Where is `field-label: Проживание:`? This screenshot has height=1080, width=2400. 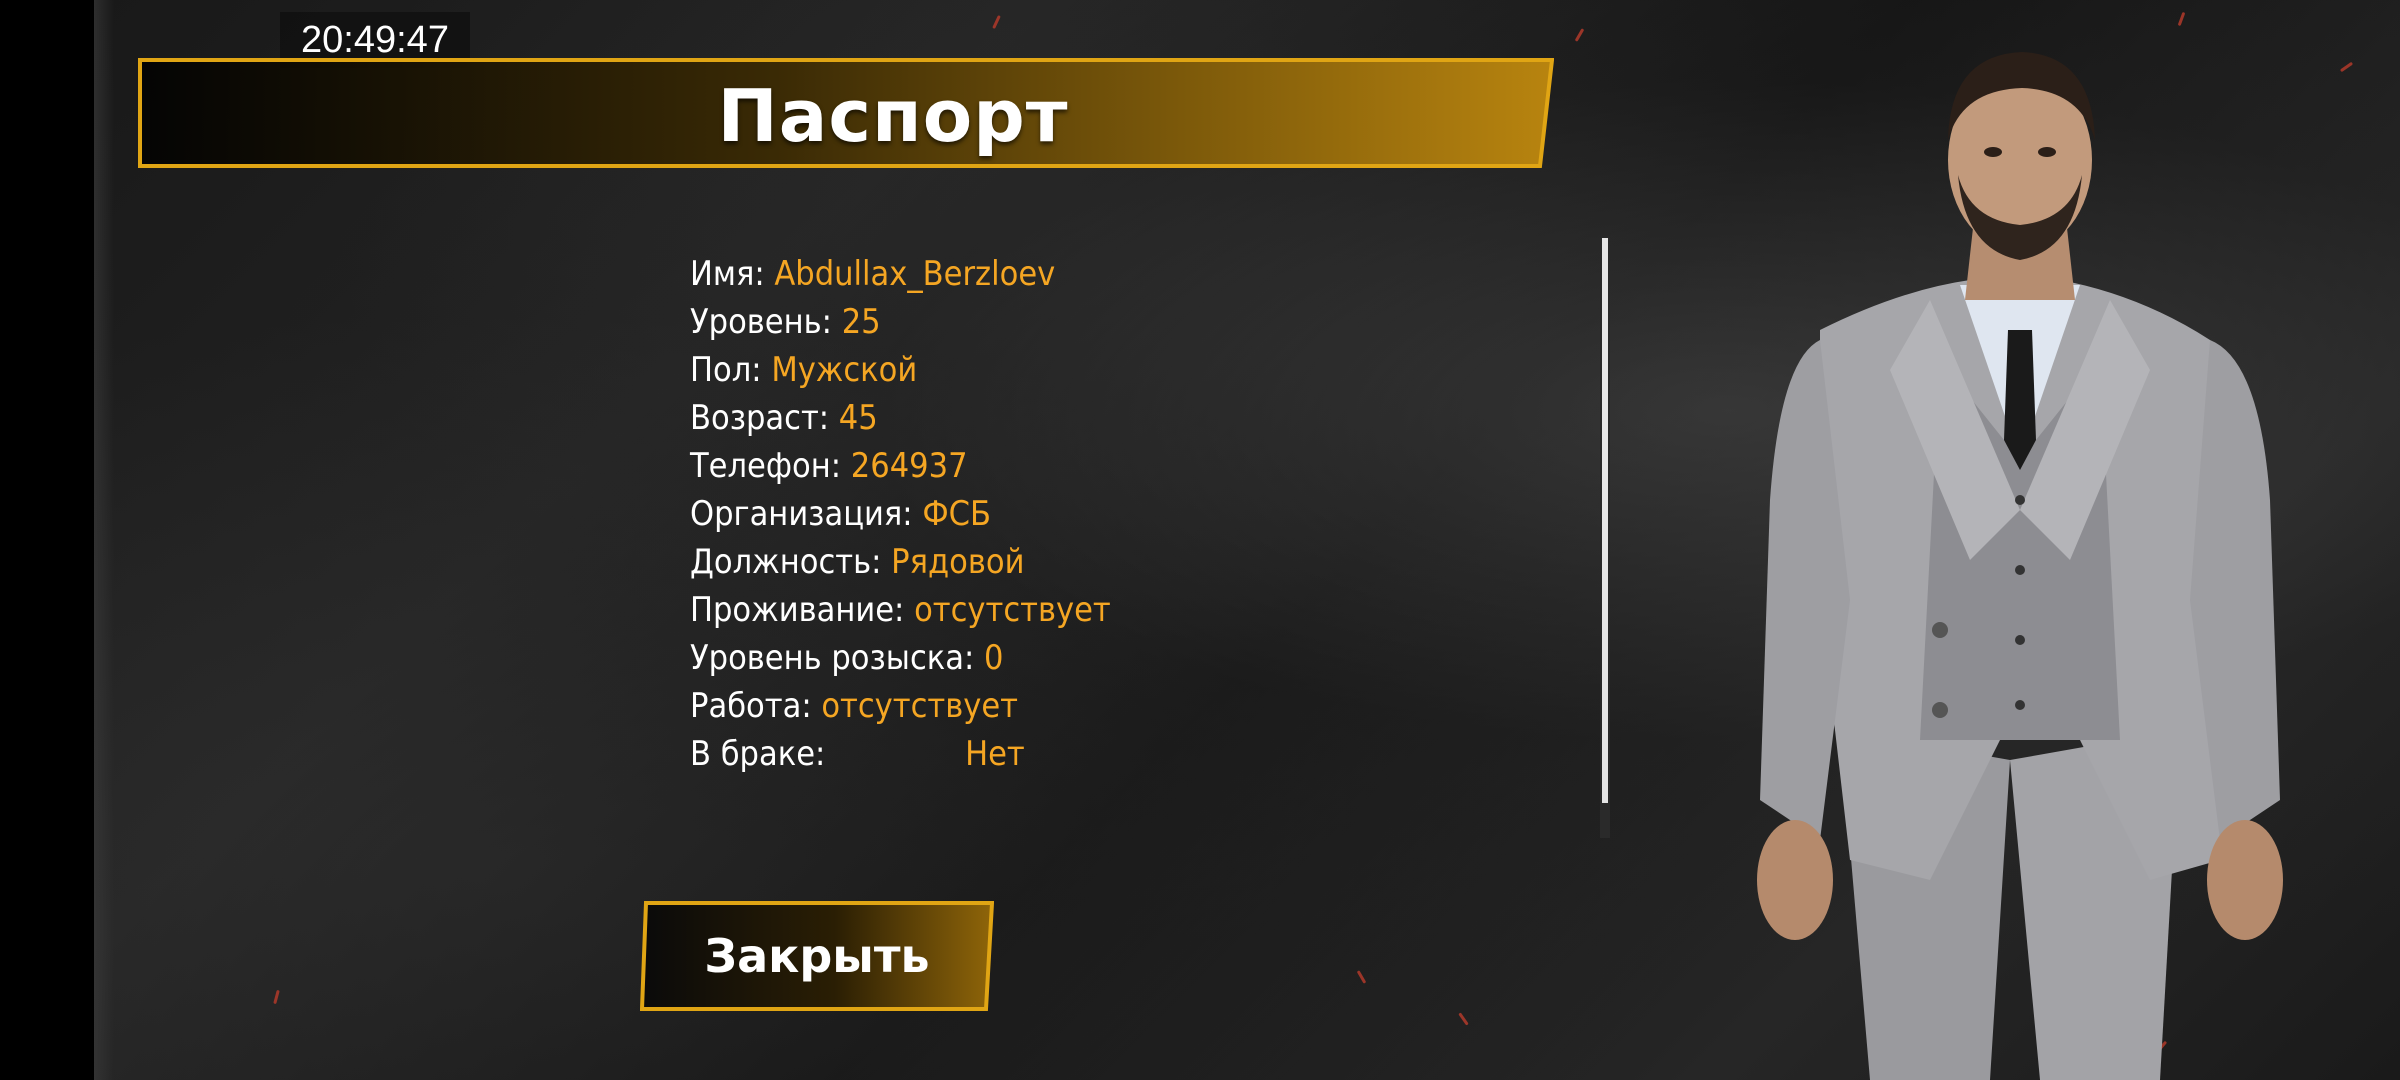 field-label: Проживание: is located at coordinates (797, 610).